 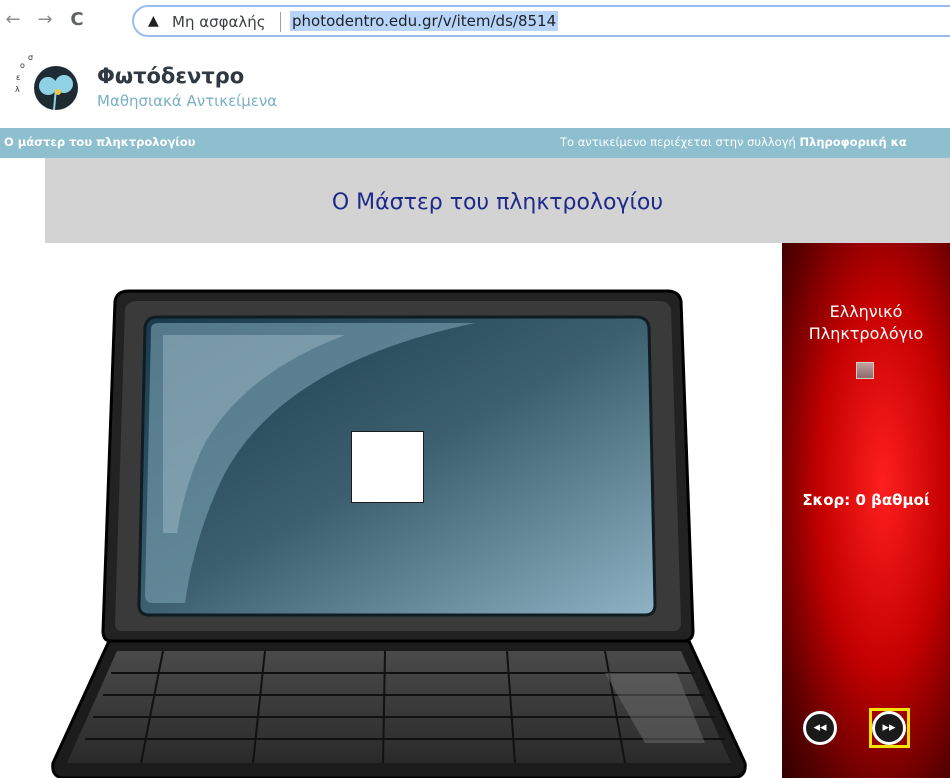 I want to click on photodentro-logo: ο ε λ σ, so click(x=54, y=85).